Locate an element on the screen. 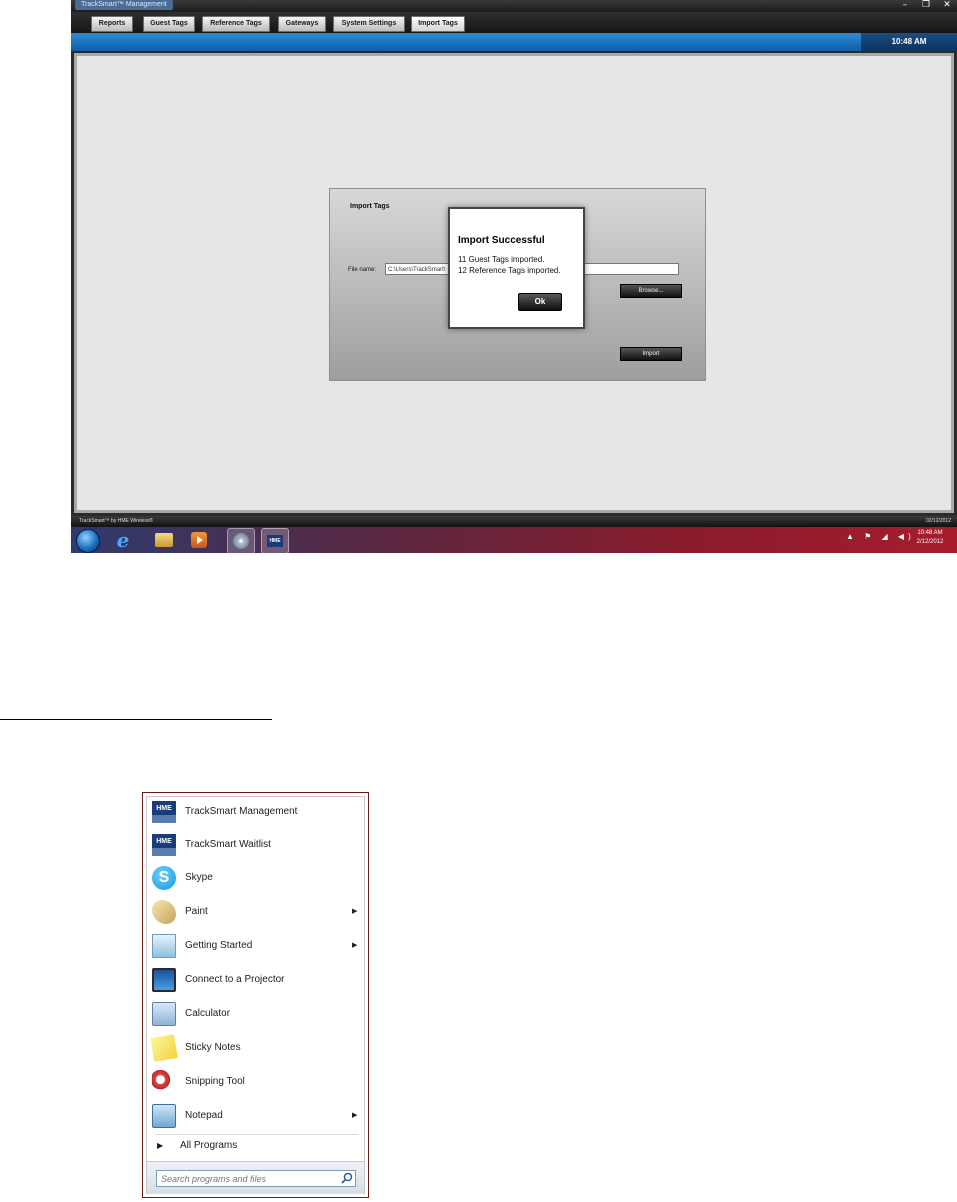 The width and height of the screenshot is (957, 1202). list-item-sticky-notes: Sticky Notes is located at coordinates (255, 1048).